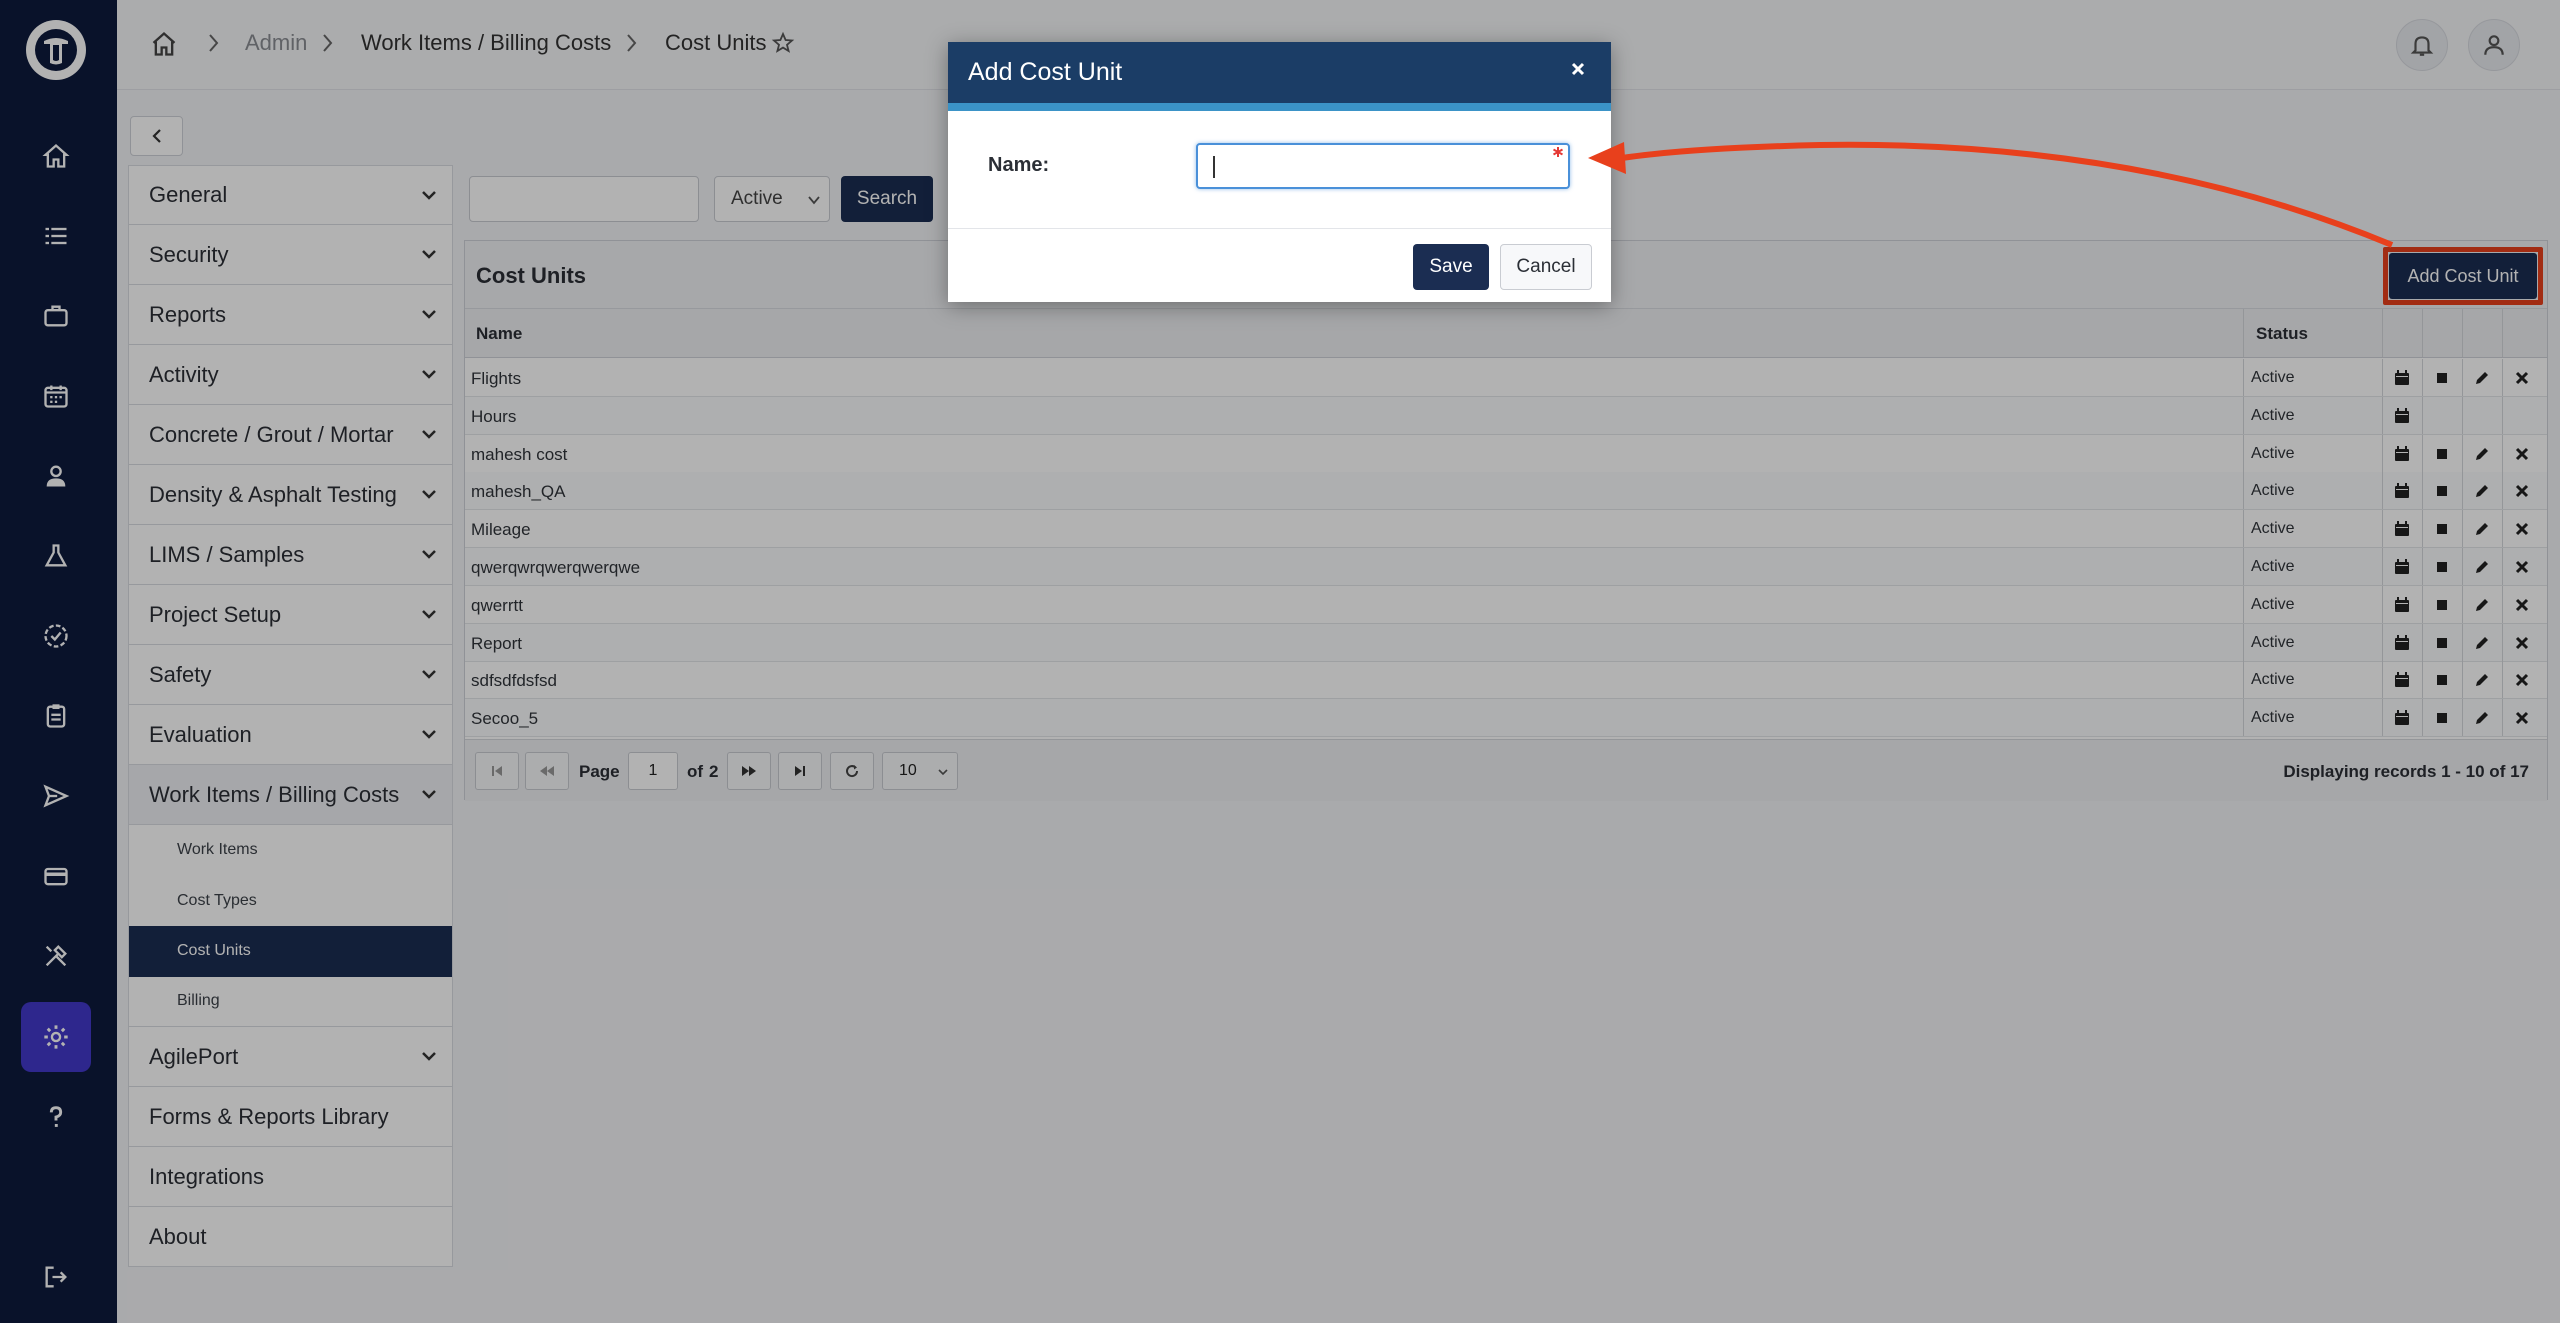 This screenshot has width=2560, height=1323. Describe the element at coordinates (1383, 166) in the screenshot. I see `name-input` at that location.